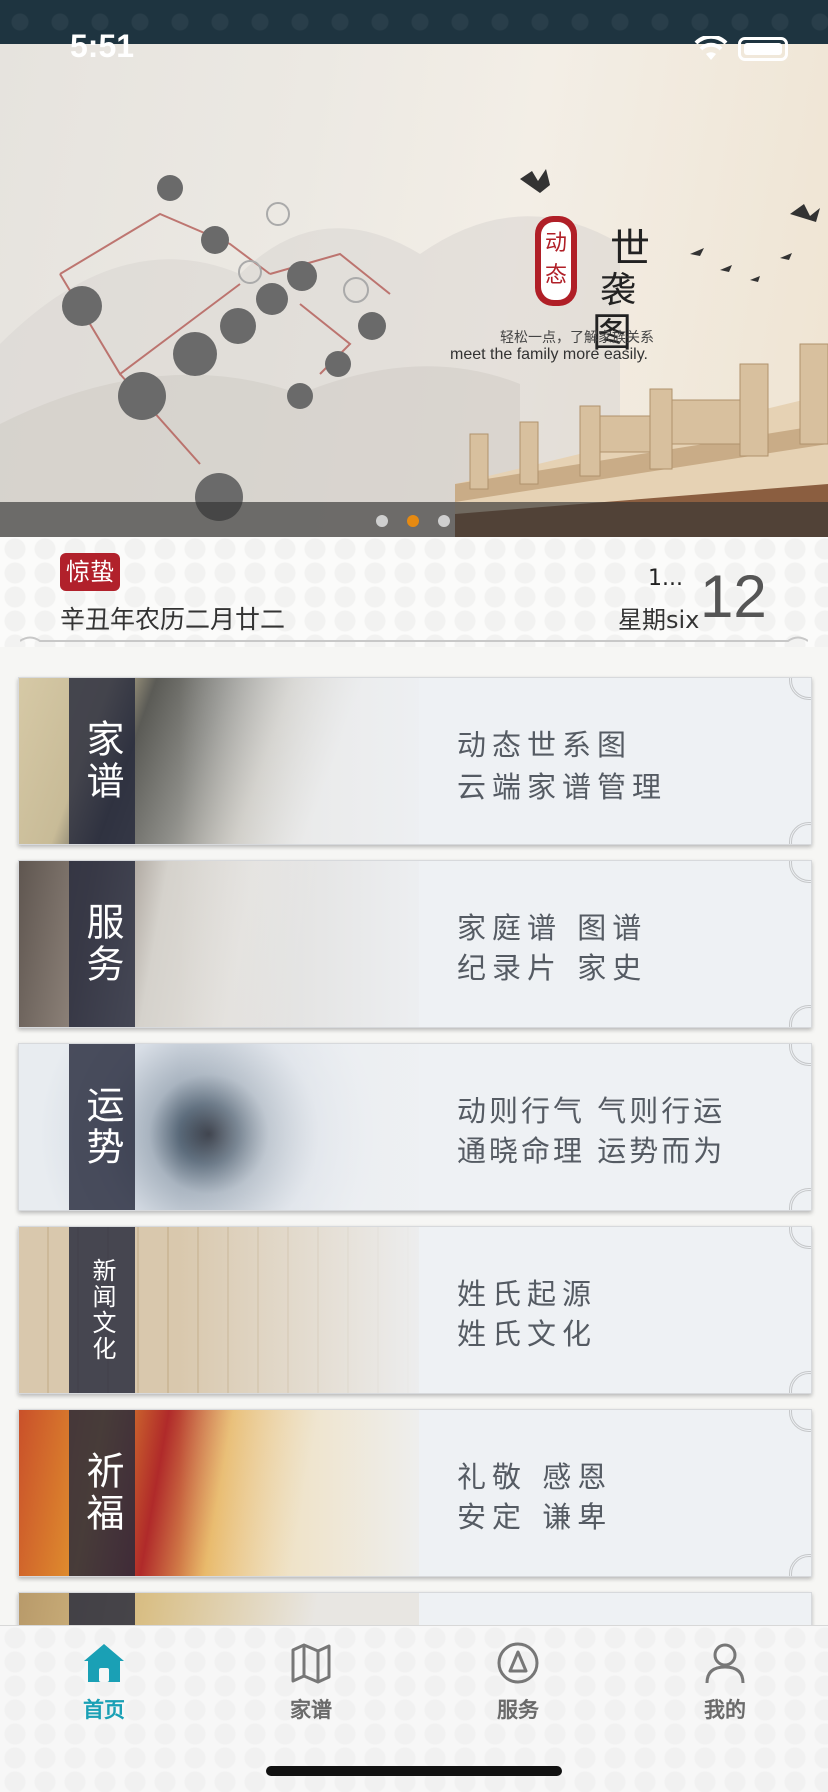 Image resolution: width=828 pixels, height=1792 pixels. Describe the element at coordinates (90, 572) in the screenshot. I see `solar-term-badge: 惊蛰` at that location.